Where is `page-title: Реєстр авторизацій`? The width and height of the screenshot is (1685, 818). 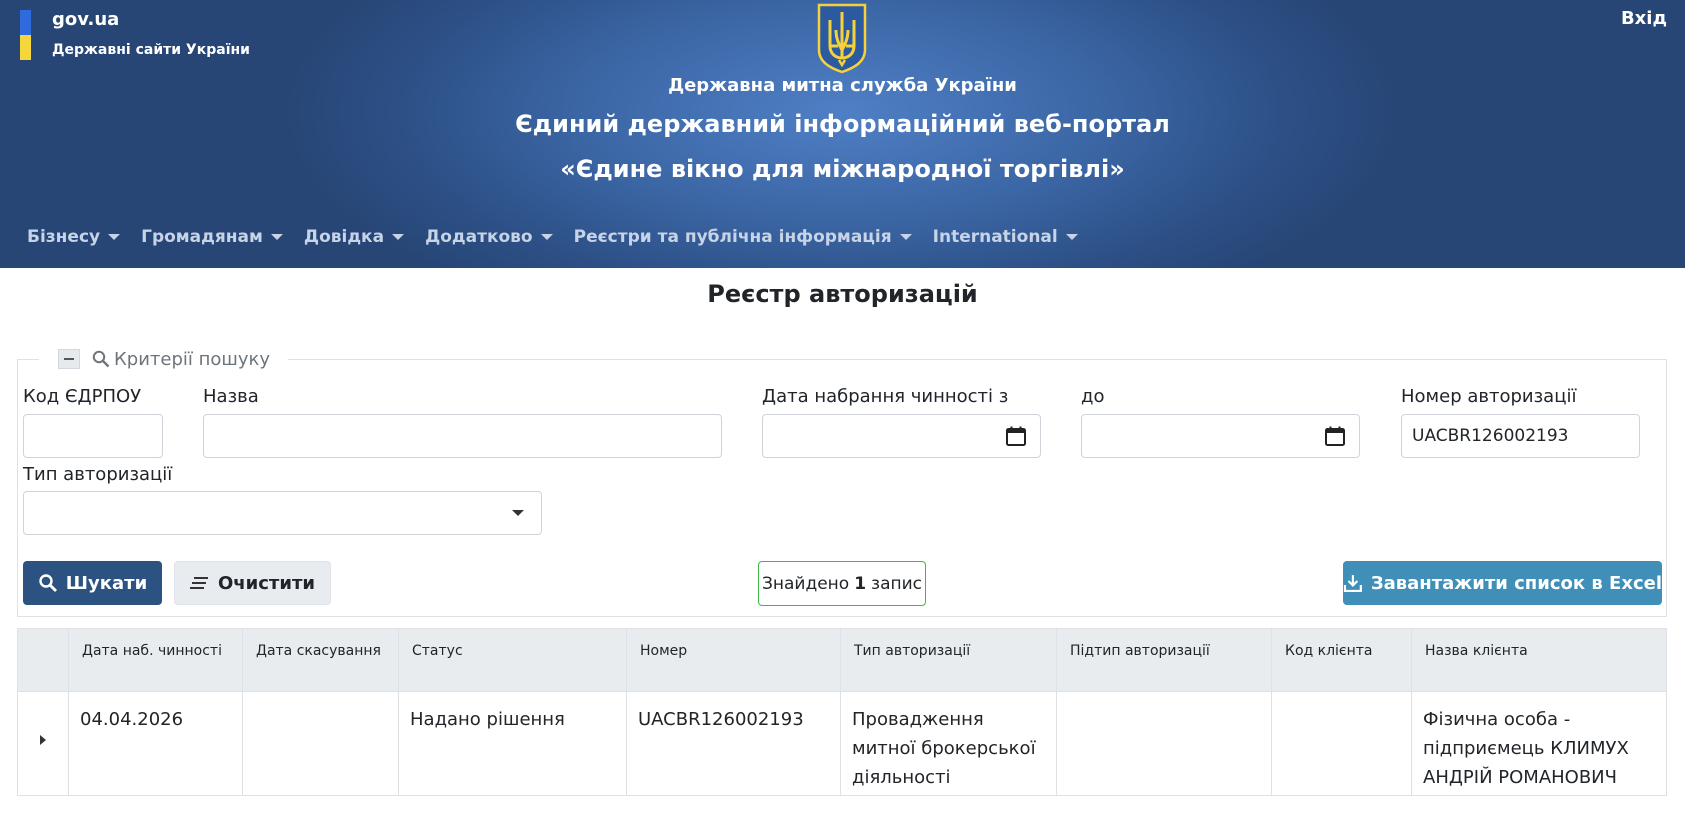 page-title: Реєстр авторизацій is located at coordinates (842, 294).